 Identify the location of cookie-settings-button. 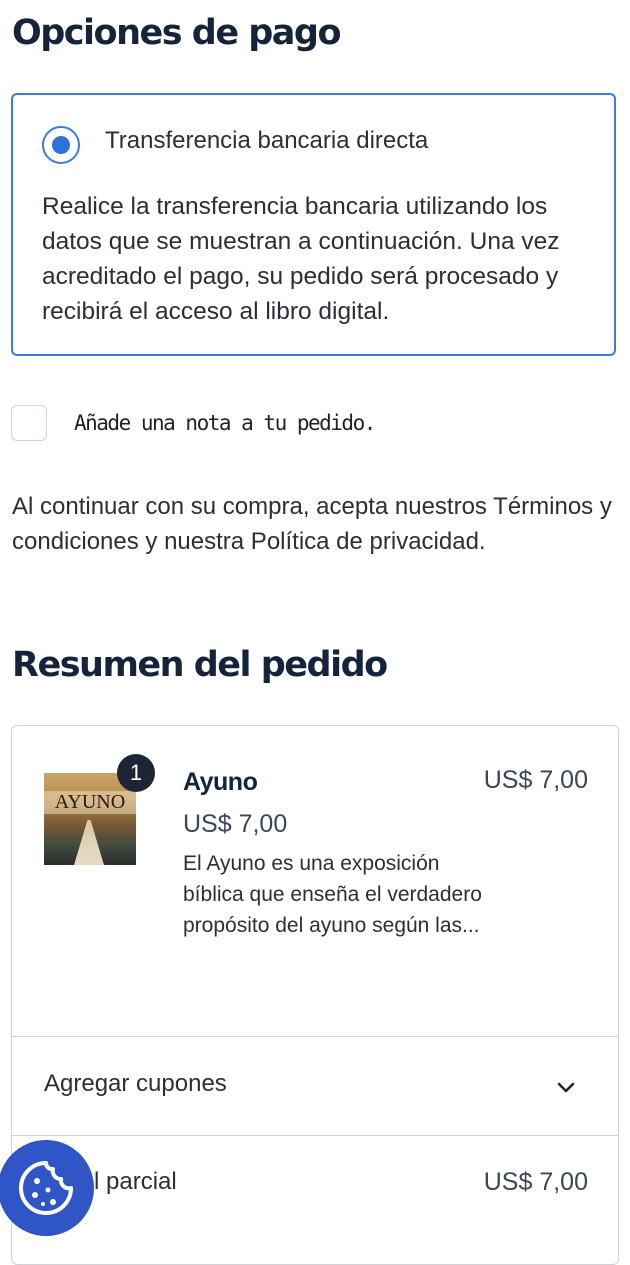
(47, 1188).